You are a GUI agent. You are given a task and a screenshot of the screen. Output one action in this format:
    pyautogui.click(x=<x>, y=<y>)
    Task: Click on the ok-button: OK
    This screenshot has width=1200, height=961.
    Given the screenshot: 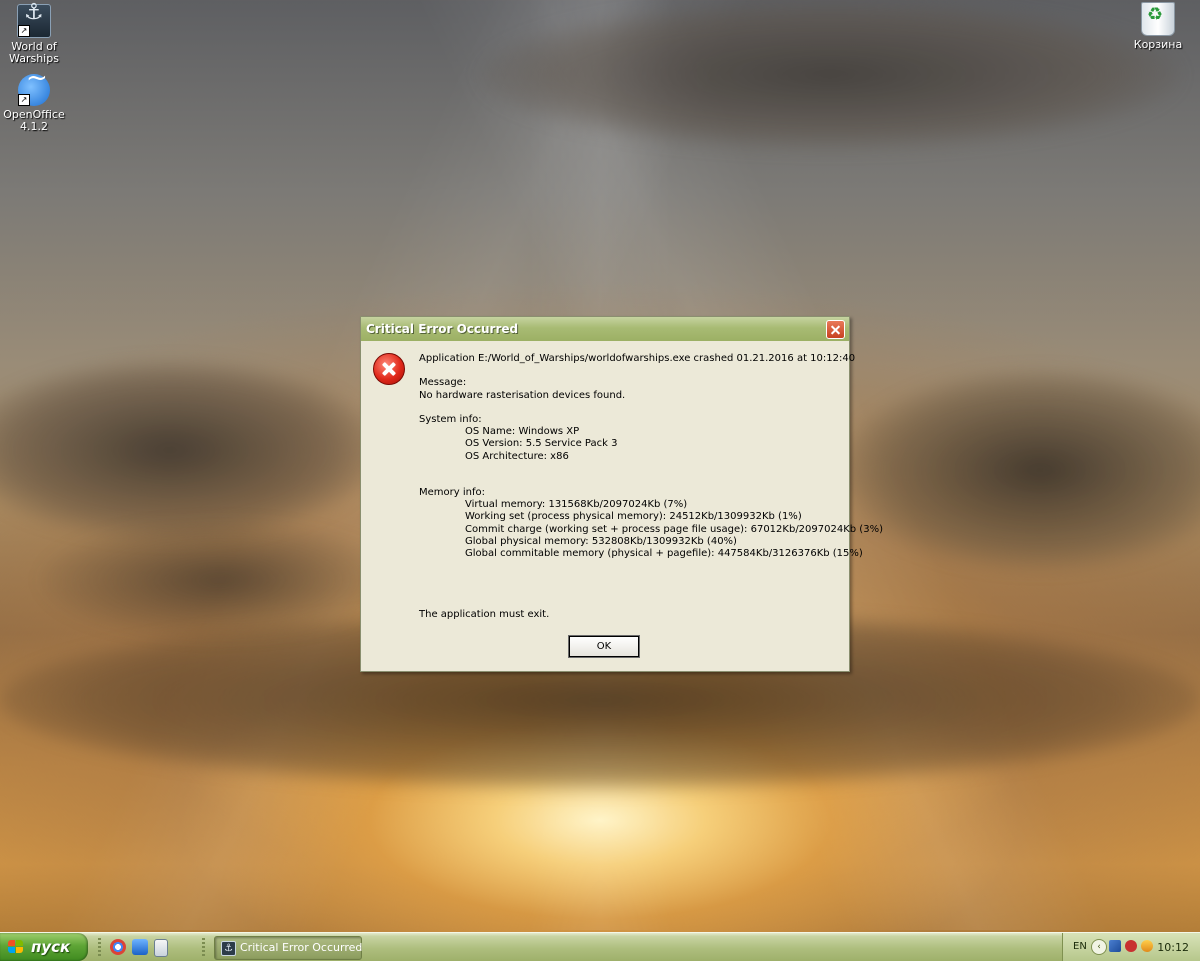 What is the action you would take?
    pyautogui.click(x=604, y=646)
    